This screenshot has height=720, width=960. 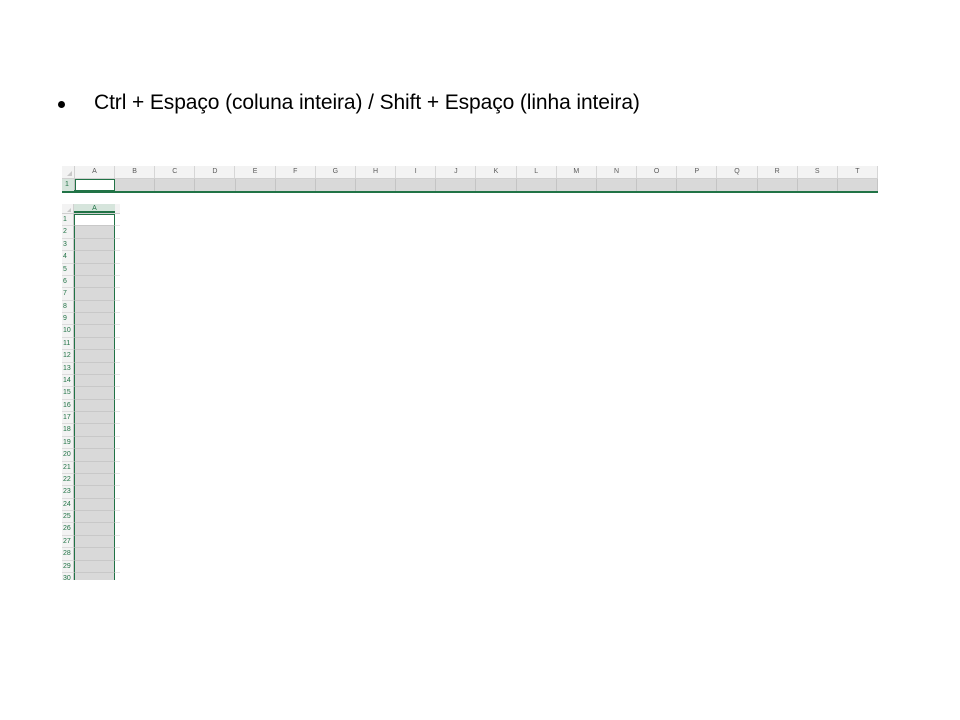 I want to click on row-header-2: 2, so click(x=68, y=232).